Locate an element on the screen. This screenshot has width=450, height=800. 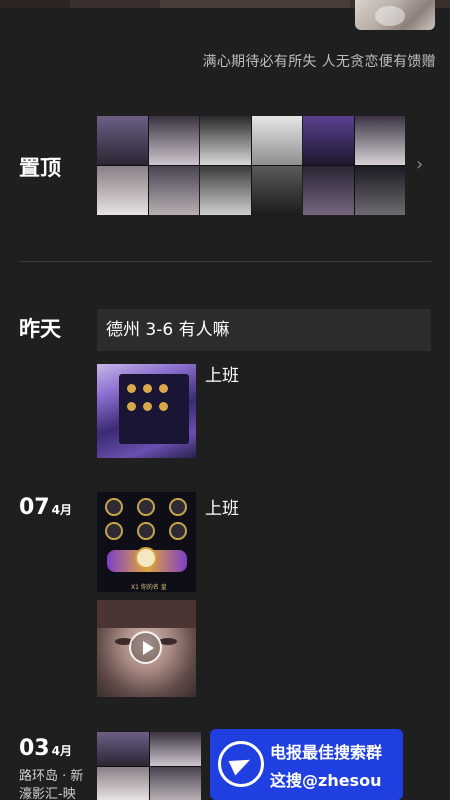
game-screenshot-thumbnail: X1 你的名 皇 is located at coordinates (146, 542).